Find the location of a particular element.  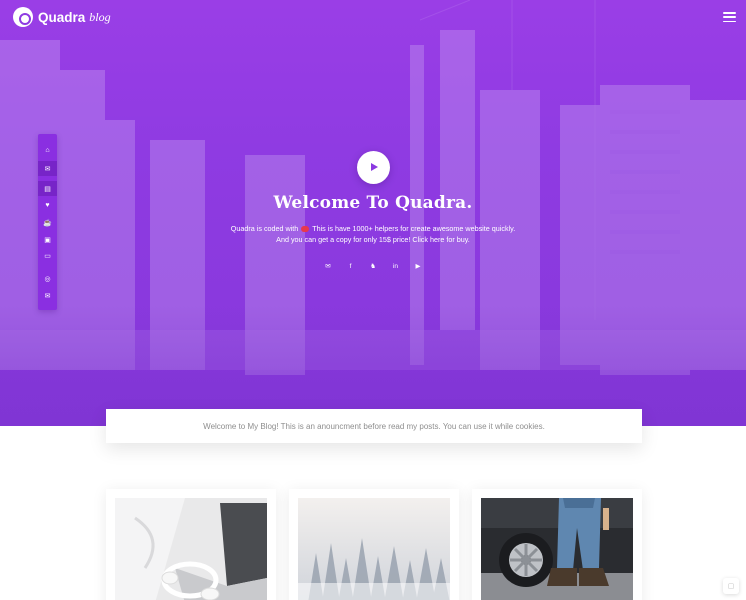

briefcase-icon: ▭ is located at coordinates (47, 255).